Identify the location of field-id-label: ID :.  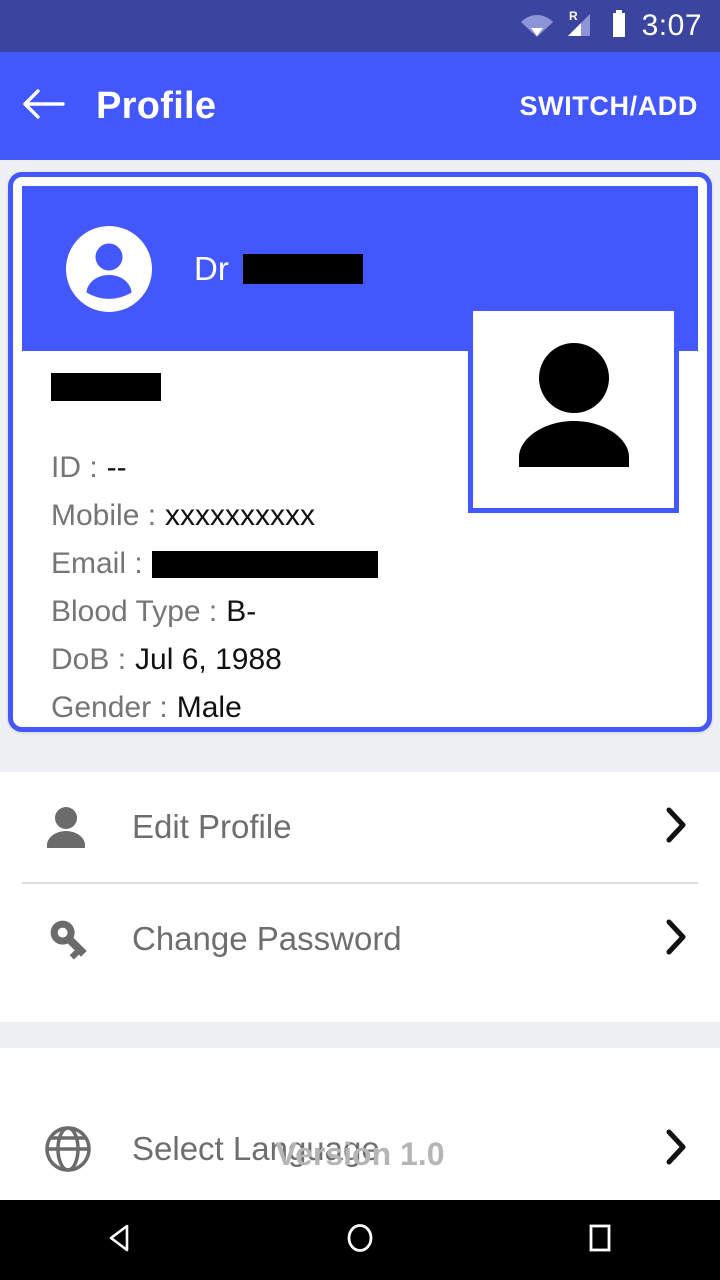
(74, 467).